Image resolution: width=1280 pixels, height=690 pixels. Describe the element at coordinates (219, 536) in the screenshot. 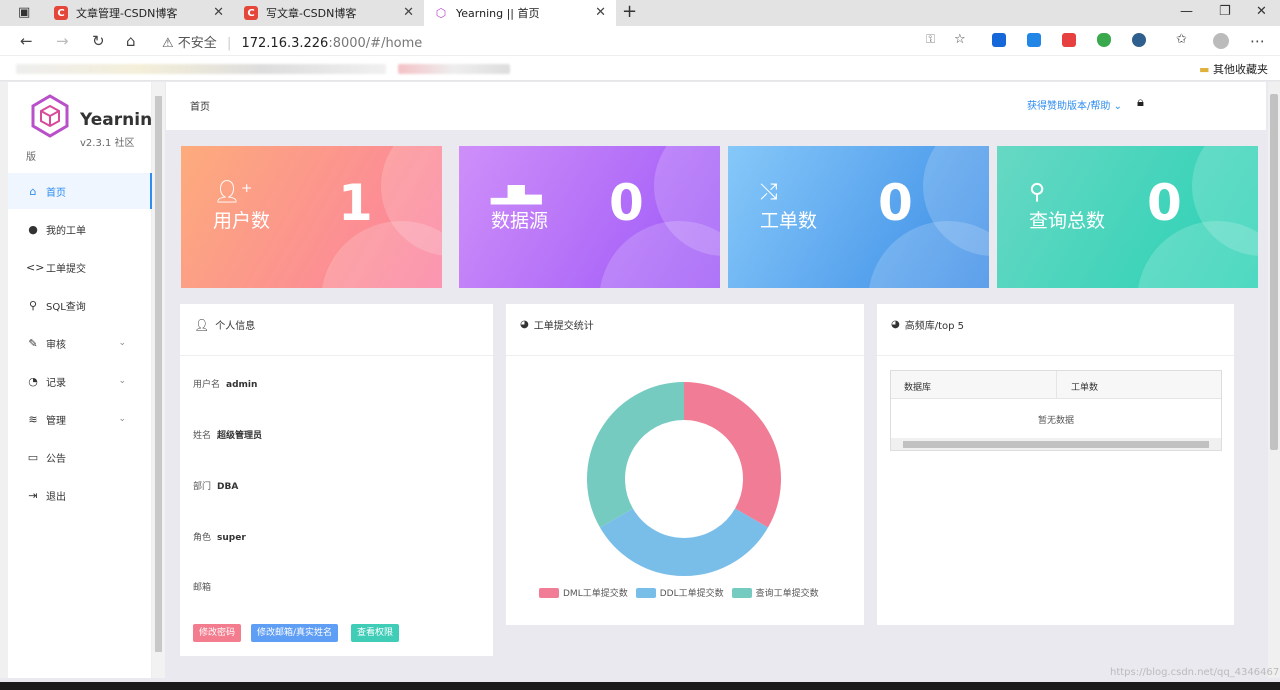

I see `info-row-role: 角色 super` at that location.